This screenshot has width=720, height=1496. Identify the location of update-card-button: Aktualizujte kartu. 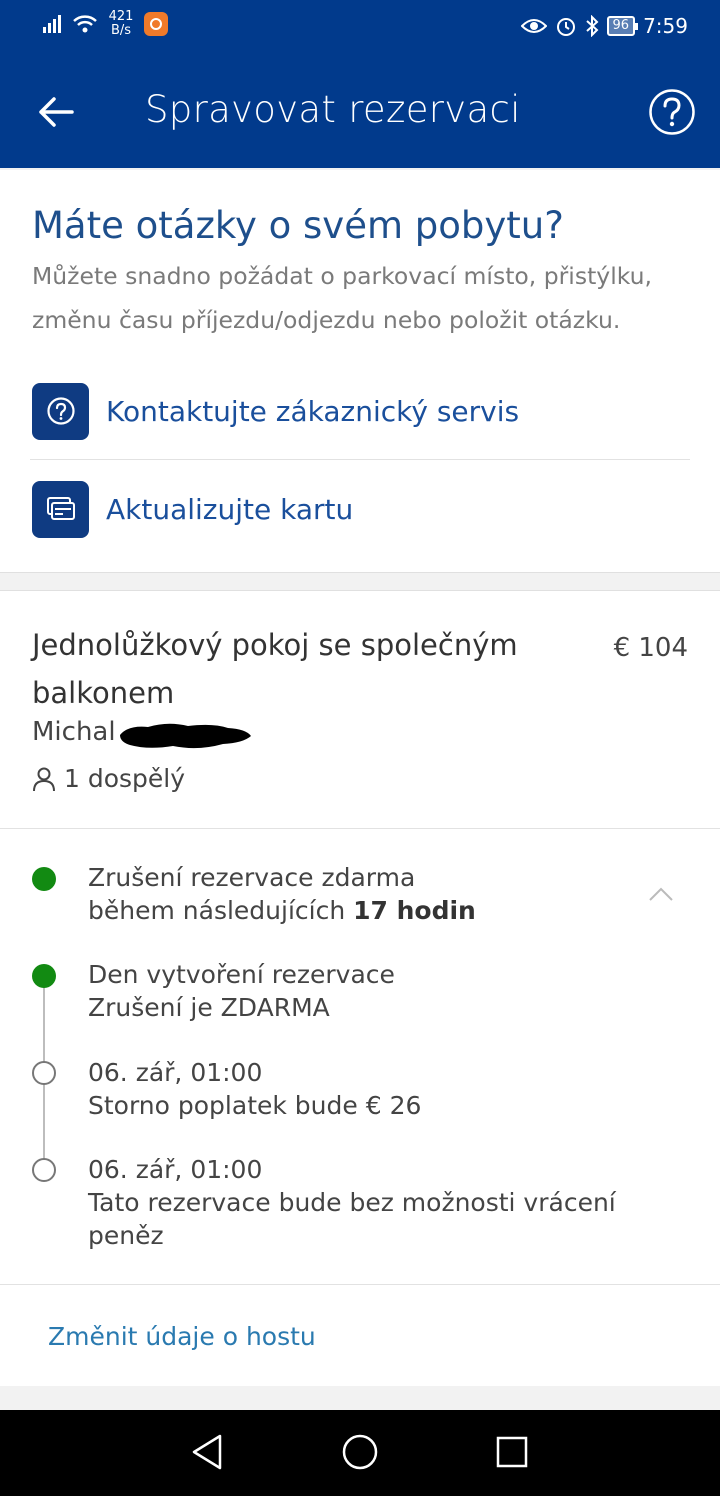
(192, 509).